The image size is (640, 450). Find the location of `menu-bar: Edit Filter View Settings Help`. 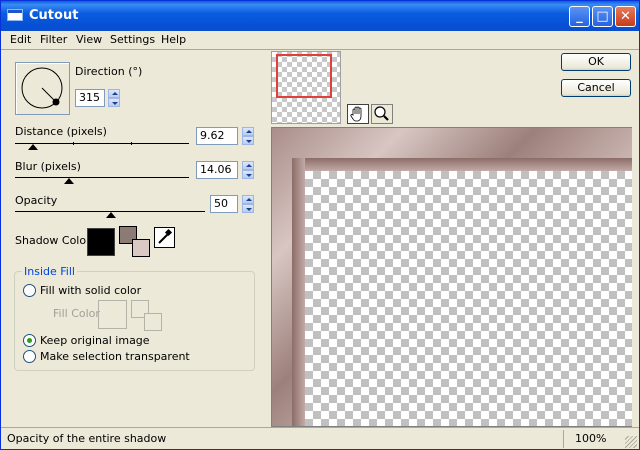

menu-bar: Edit Filter View Settings Help is located at coordinates (320, 40).